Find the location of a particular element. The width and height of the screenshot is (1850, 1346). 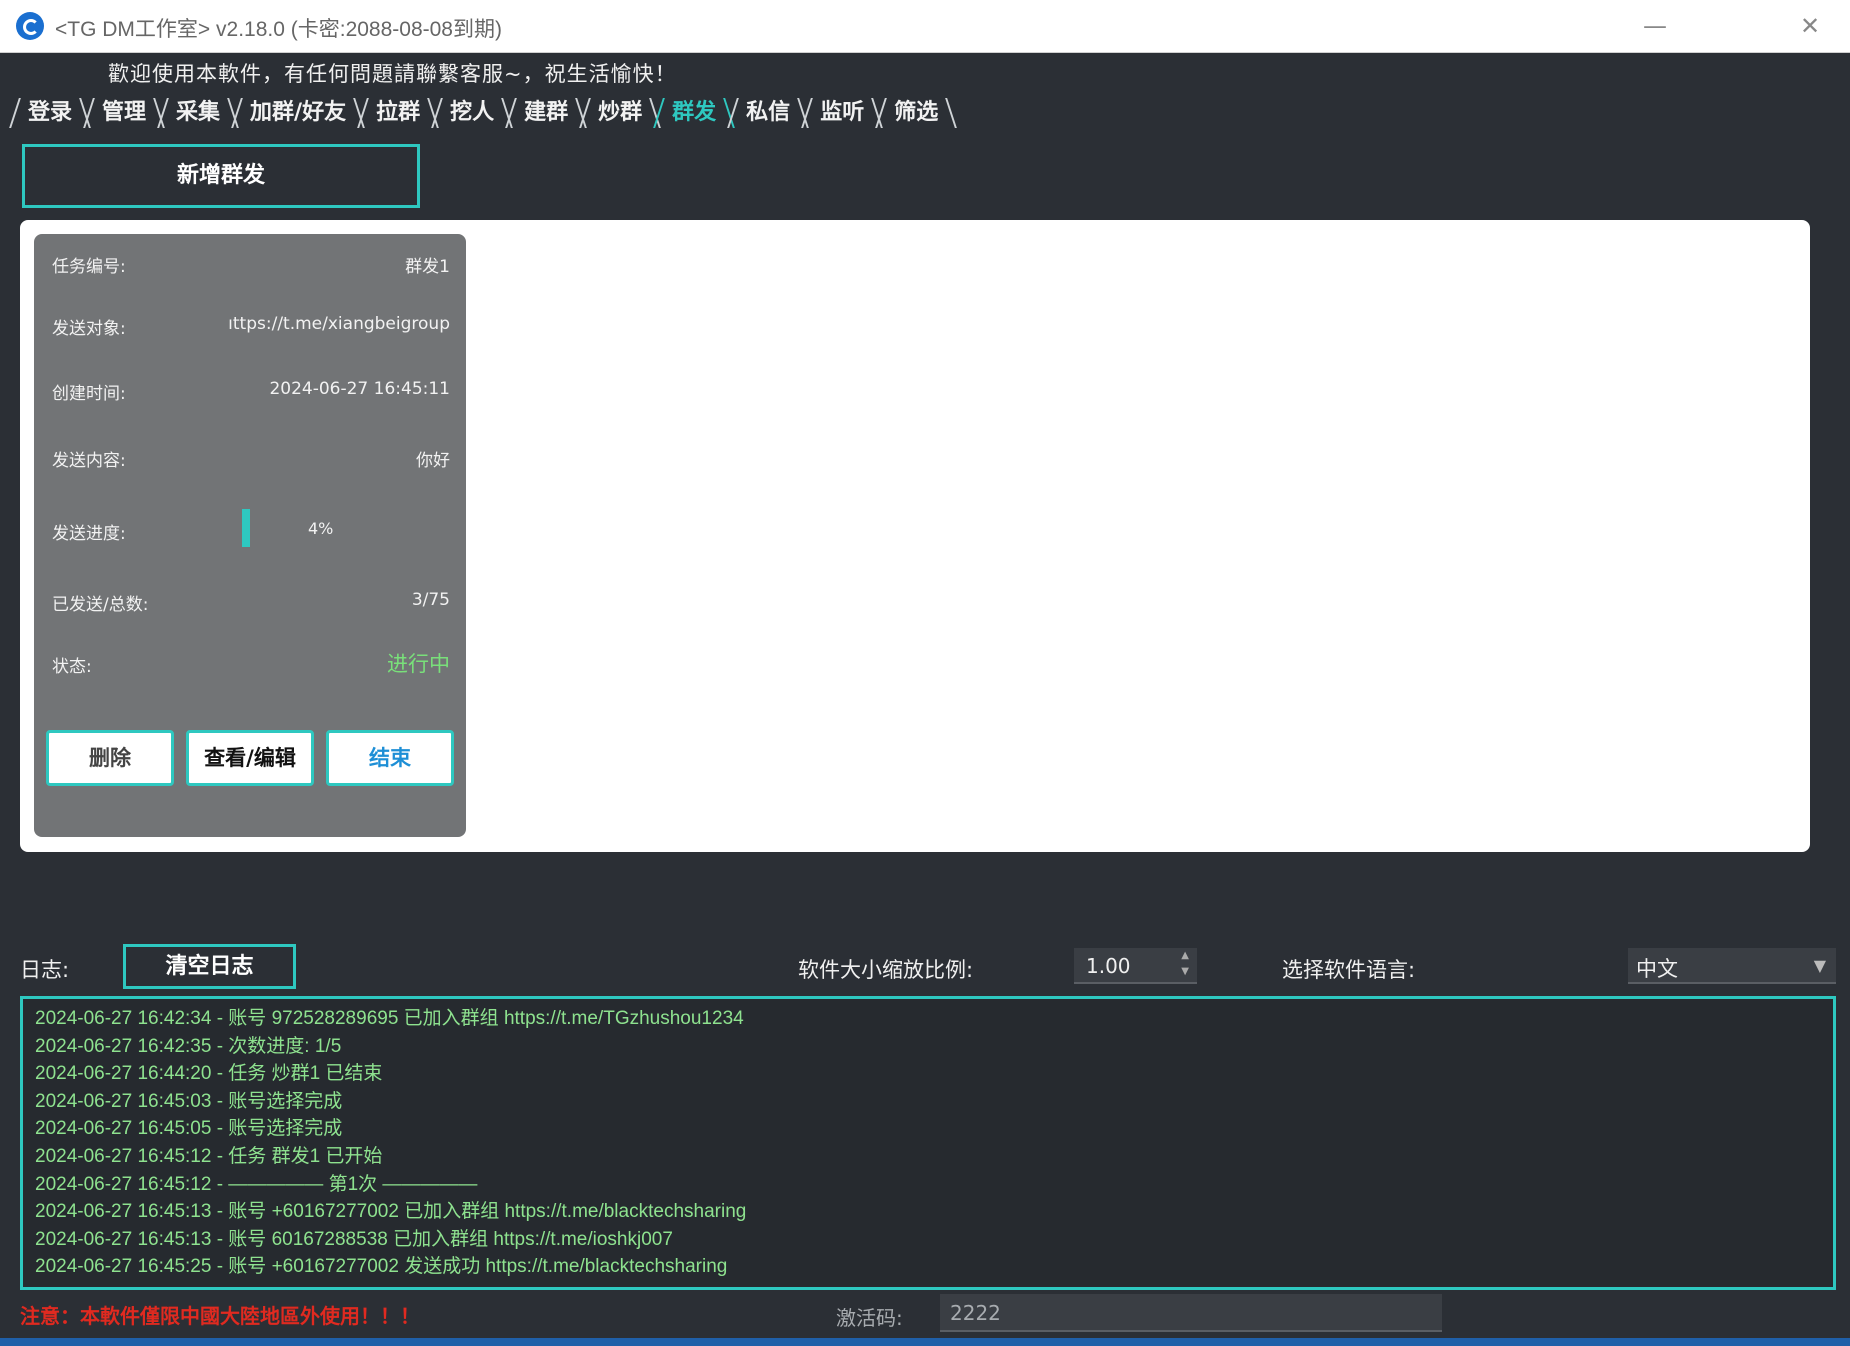

tab-collect: 采集 is located at coordinates (198, 113).